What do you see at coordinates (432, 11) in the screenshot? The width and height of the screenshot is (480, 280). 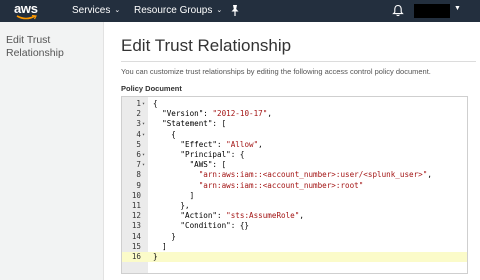 I see `account-menu-redacted` at bounding box center [432, 11].